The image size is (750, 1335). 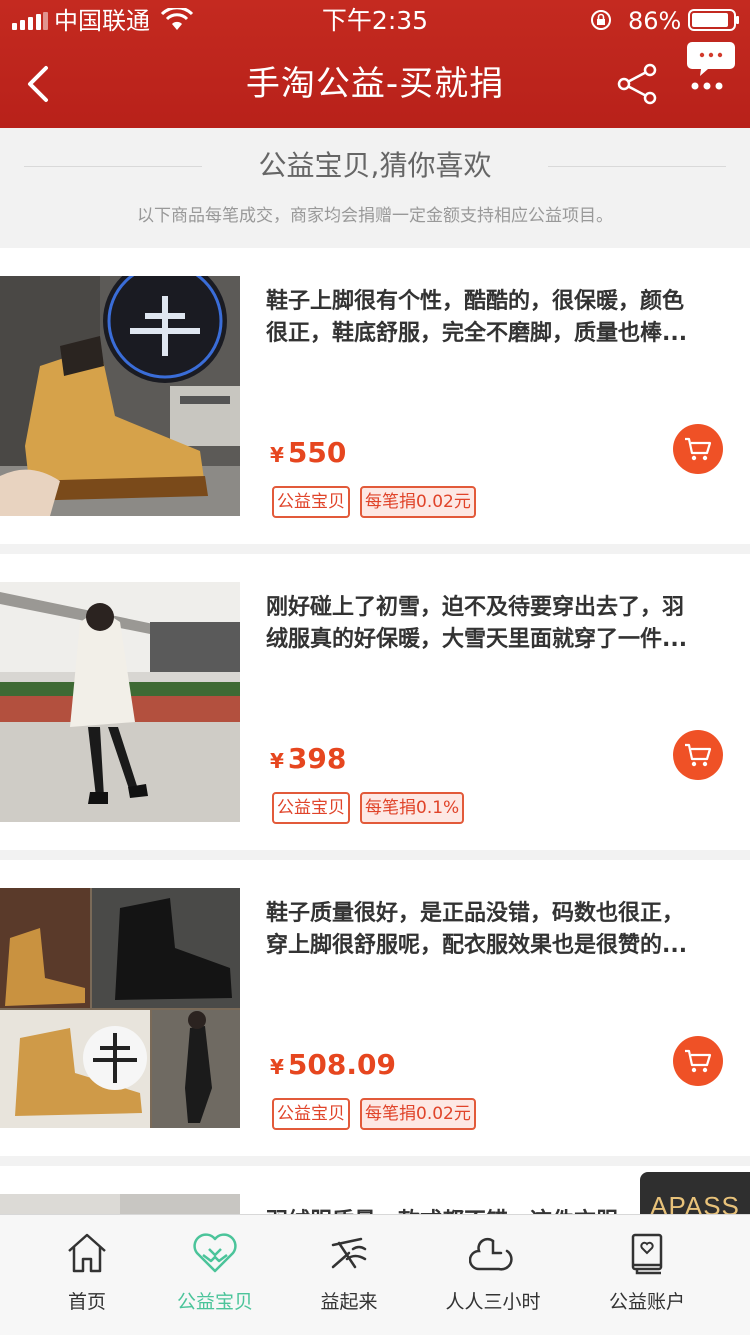 I want to click on tab-label: 公益账户, so click(x=646, y=1302).